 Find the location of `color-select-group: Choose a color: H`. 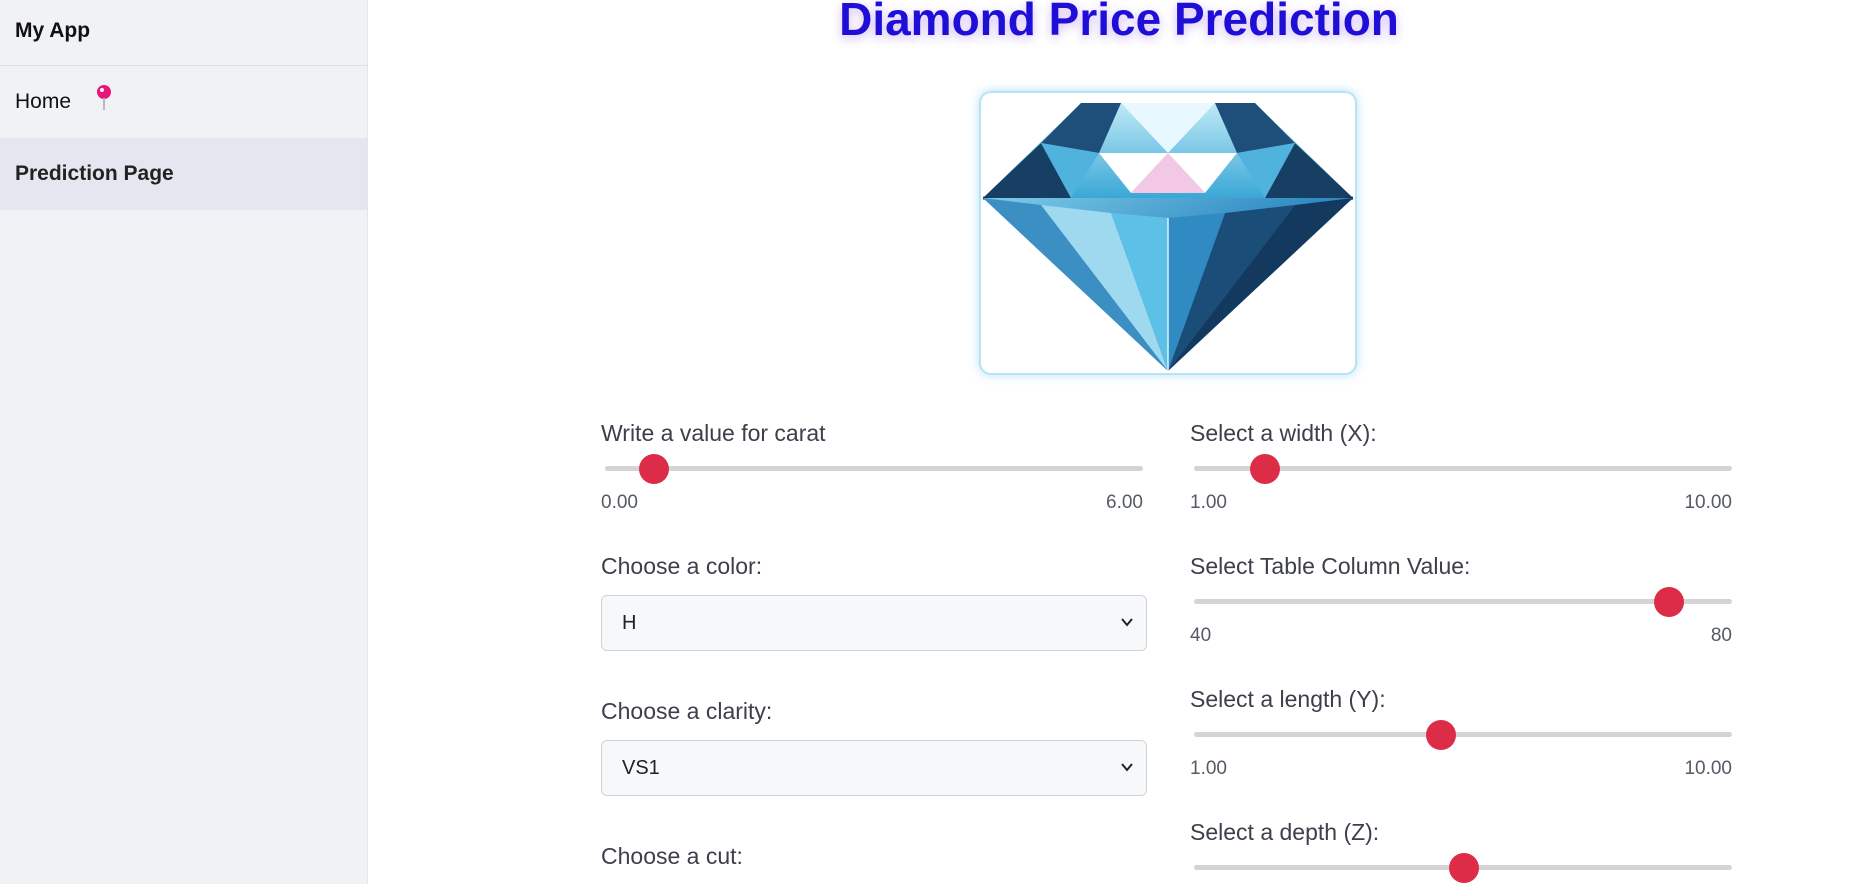

color-select-group: Choose a color: H is located at coordinates (874, 602).